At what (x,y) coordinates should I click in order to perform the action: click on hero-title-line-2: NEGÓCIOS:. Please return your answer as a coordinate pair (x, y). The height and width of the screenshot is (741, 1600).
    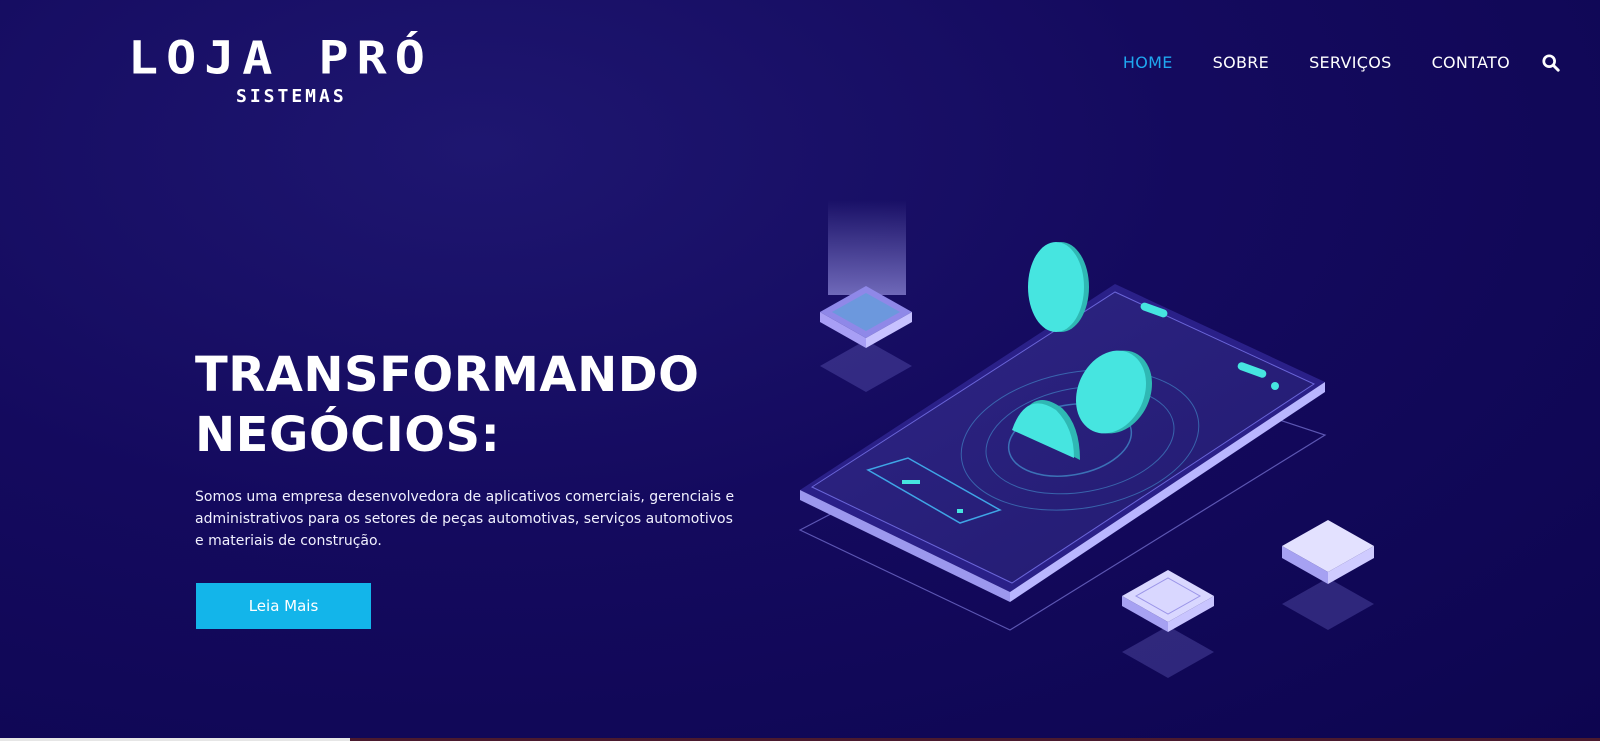
    Looking at the image, I should click on (348, 435).